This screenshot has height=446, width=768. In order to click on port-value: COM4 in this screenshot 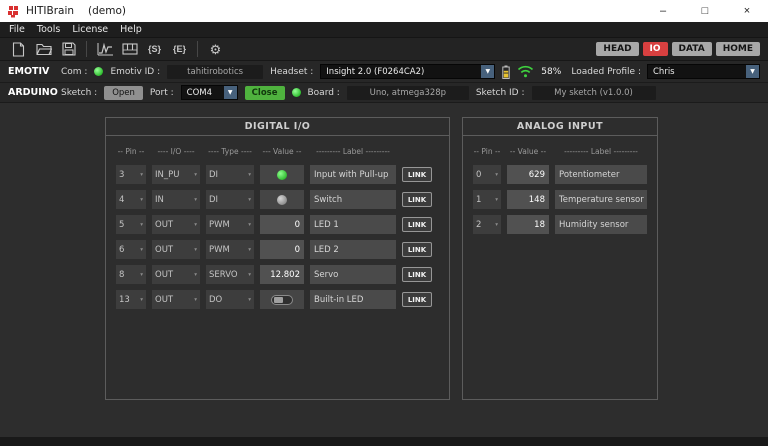, I will do `click(199, 92)`.